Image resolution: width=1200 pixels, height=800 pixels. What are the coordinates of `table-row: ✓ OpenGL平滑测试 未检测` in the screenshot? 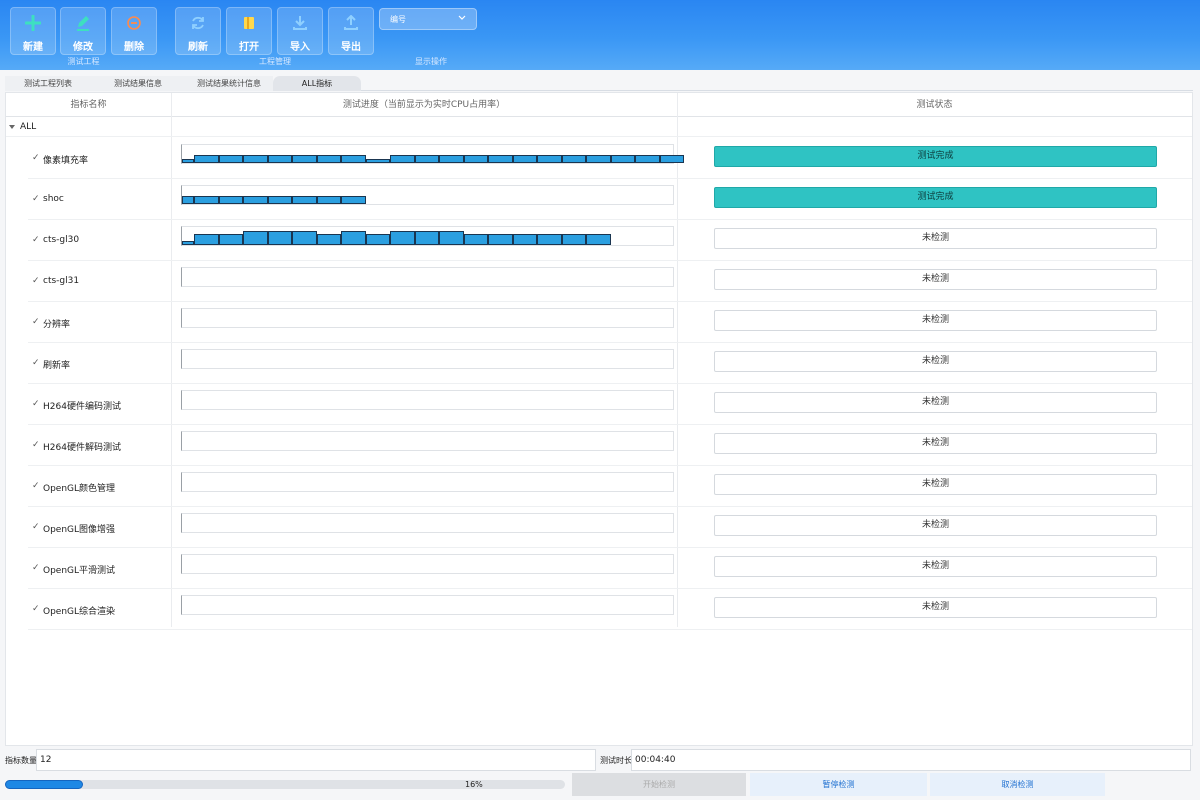 It's located at (610, 568).